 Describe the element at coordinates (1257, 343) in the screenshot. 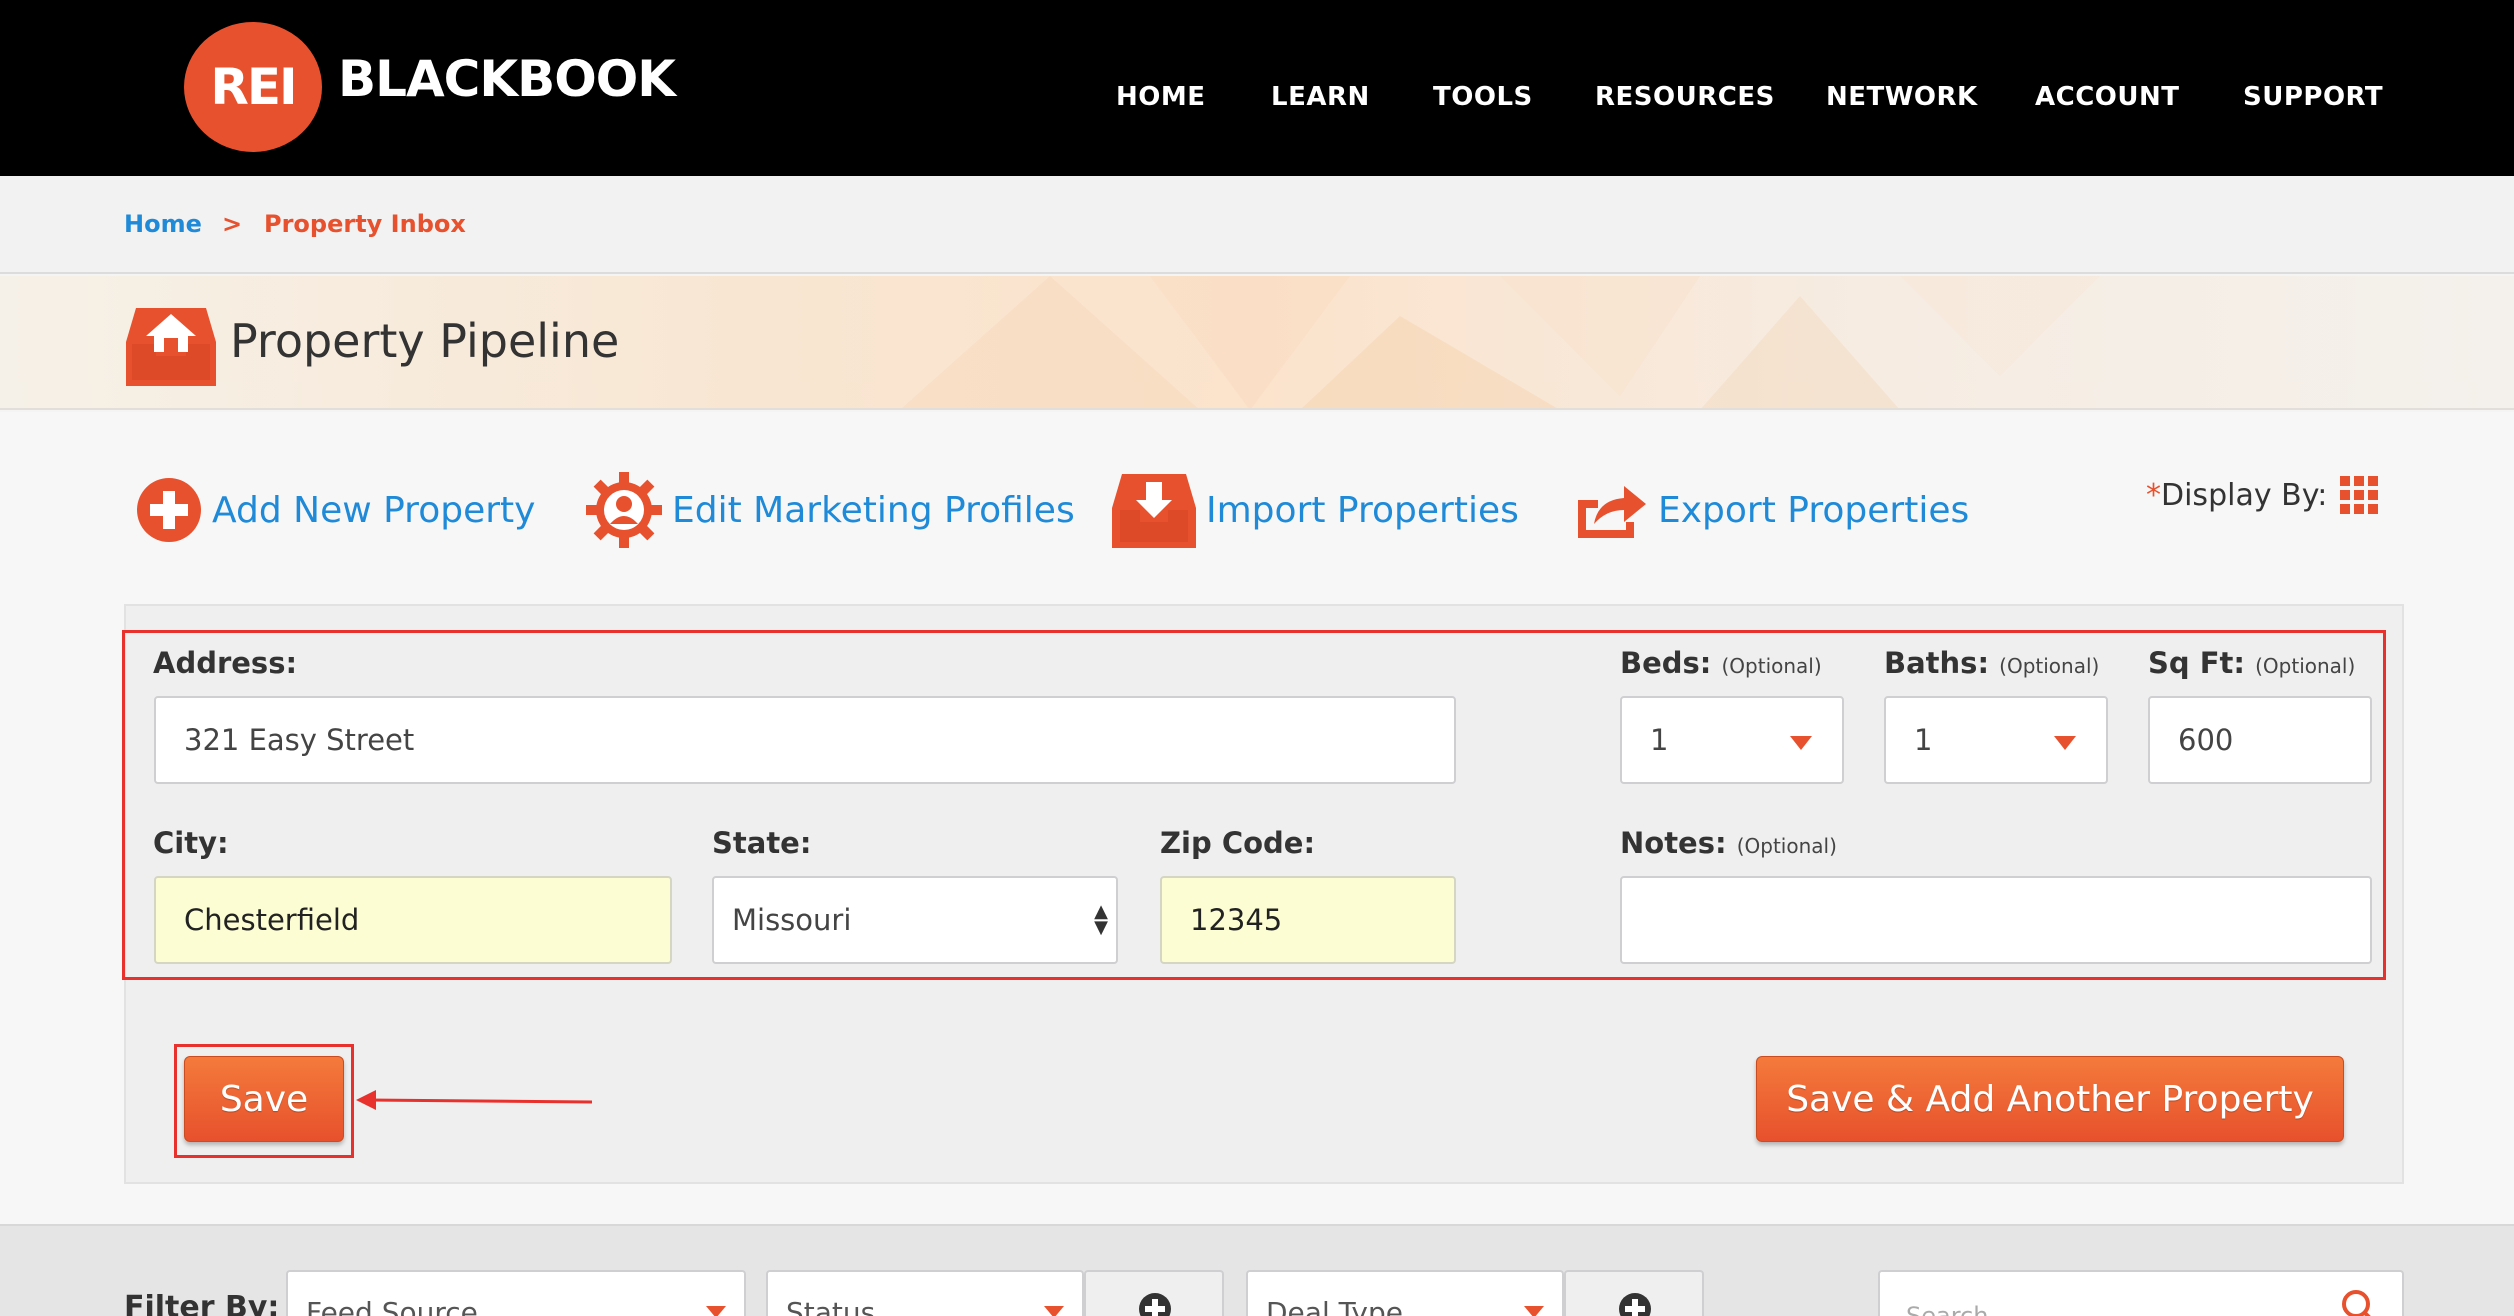

I see `page-header: Property Pipeline` at that location.